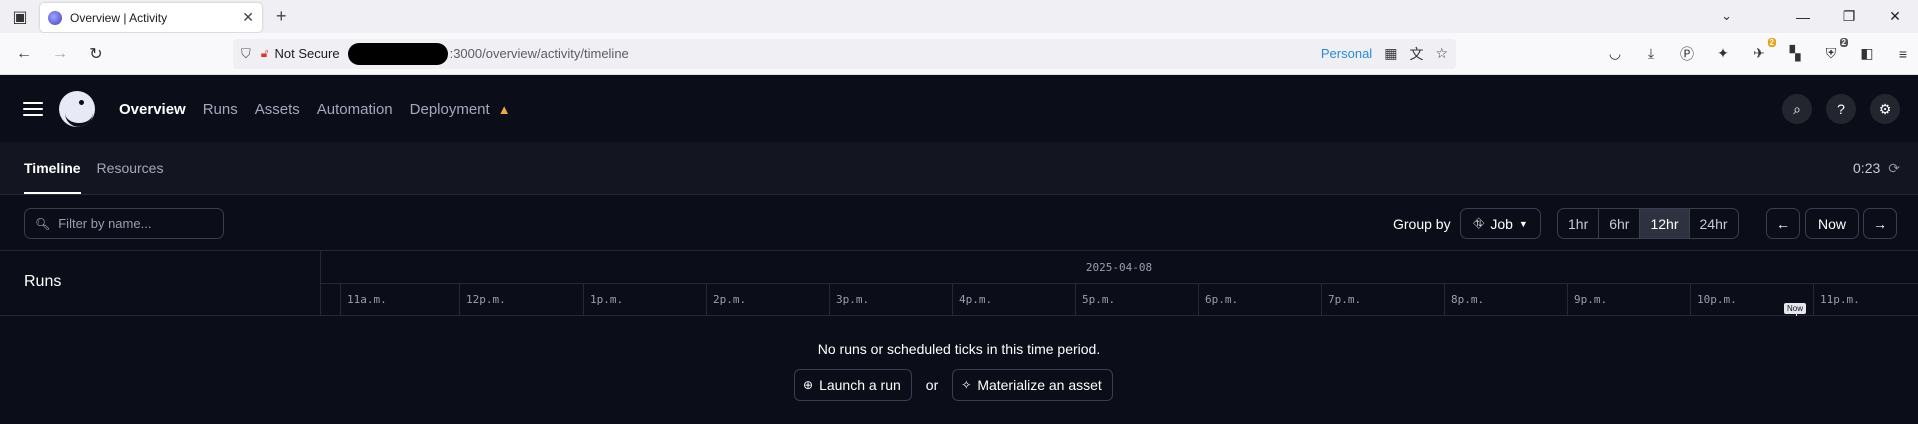  Describe the element at coordinates (1687, 54) in the screenshot. I see `profile-p-icon: Ⓟ` at that location.